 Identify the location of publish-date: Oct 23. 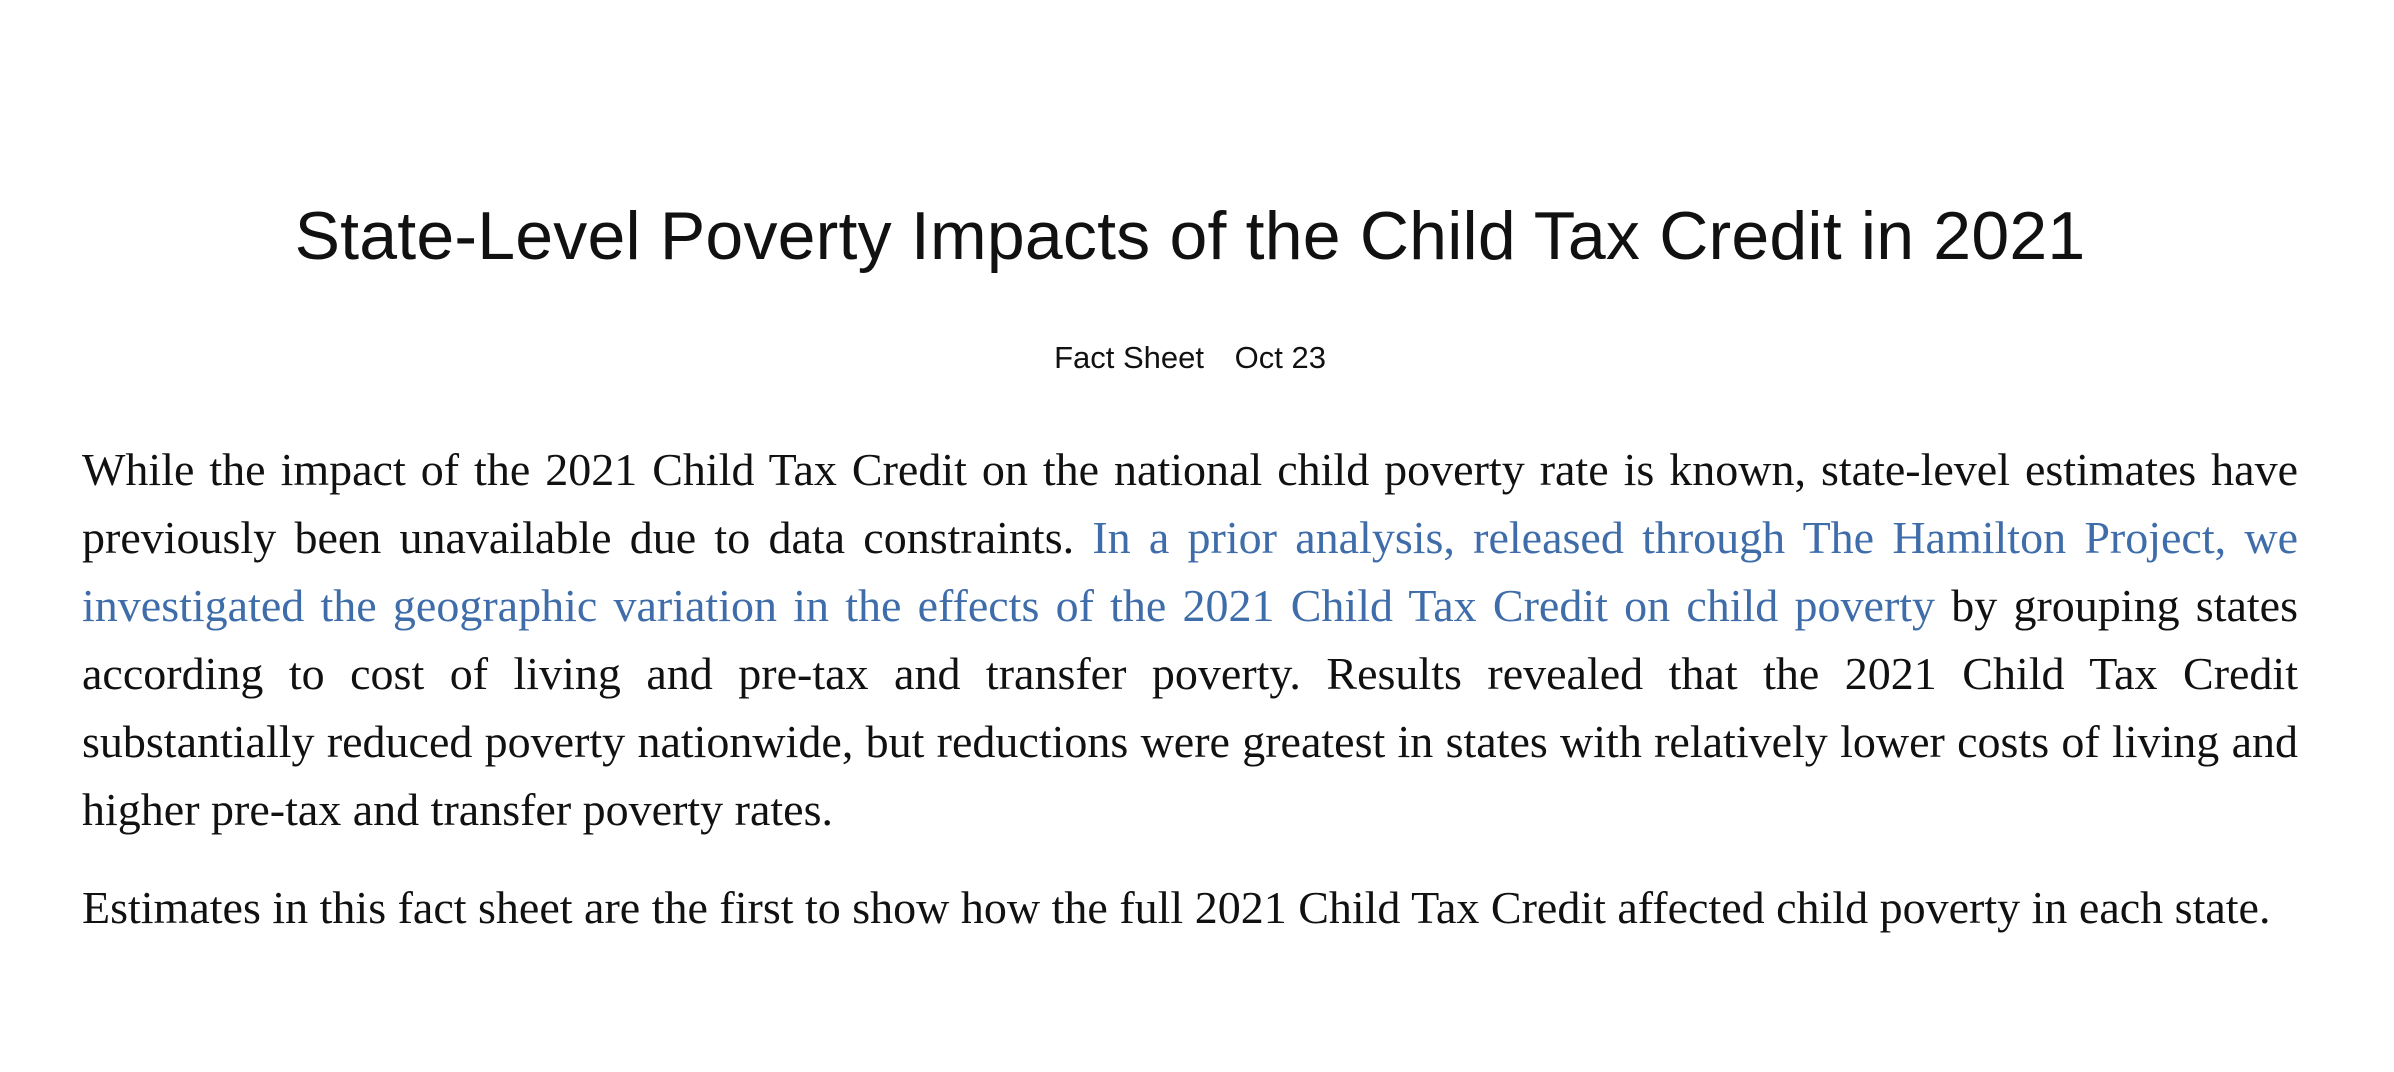
(1280, 357).